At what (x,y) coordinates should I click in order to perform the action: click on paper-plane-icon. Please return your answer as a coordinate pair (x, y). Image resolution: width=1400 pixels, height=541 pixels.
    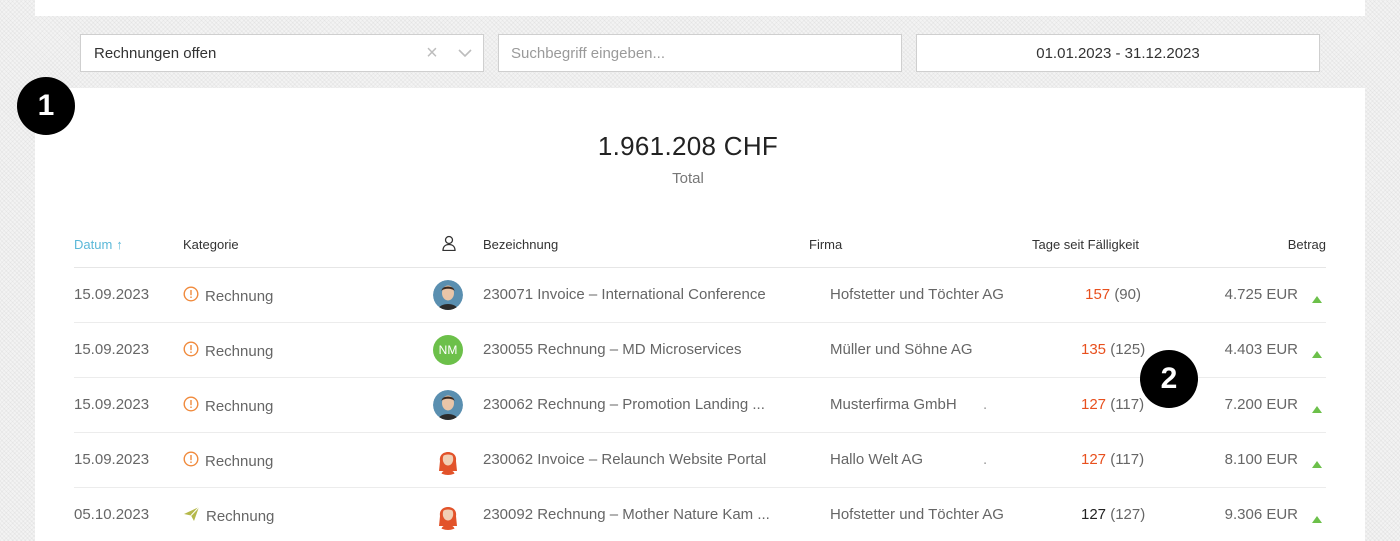
    Looking at the image, I should click on (191, 516).